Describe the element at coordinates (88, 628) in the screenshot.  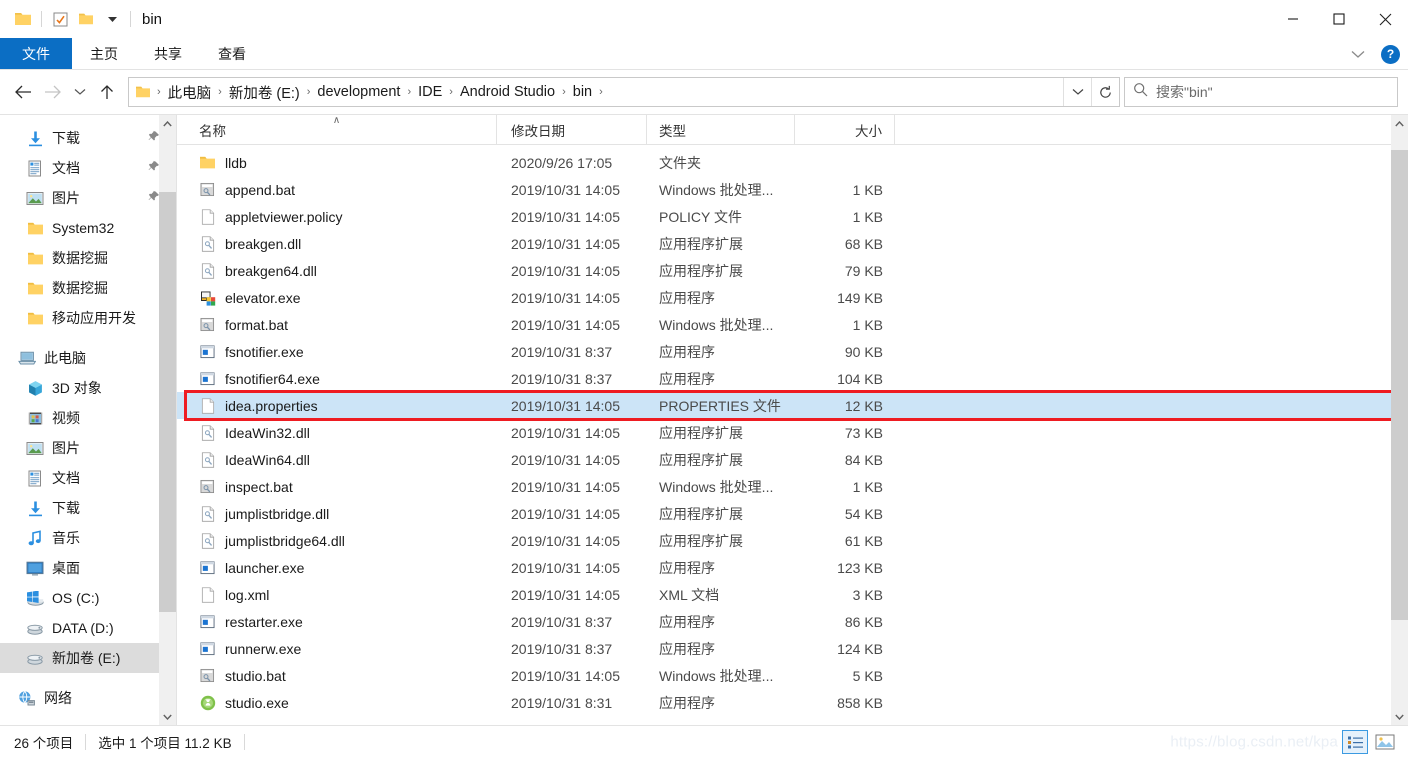
I see `sidebar-item-17: DATA (D:)` at that location.